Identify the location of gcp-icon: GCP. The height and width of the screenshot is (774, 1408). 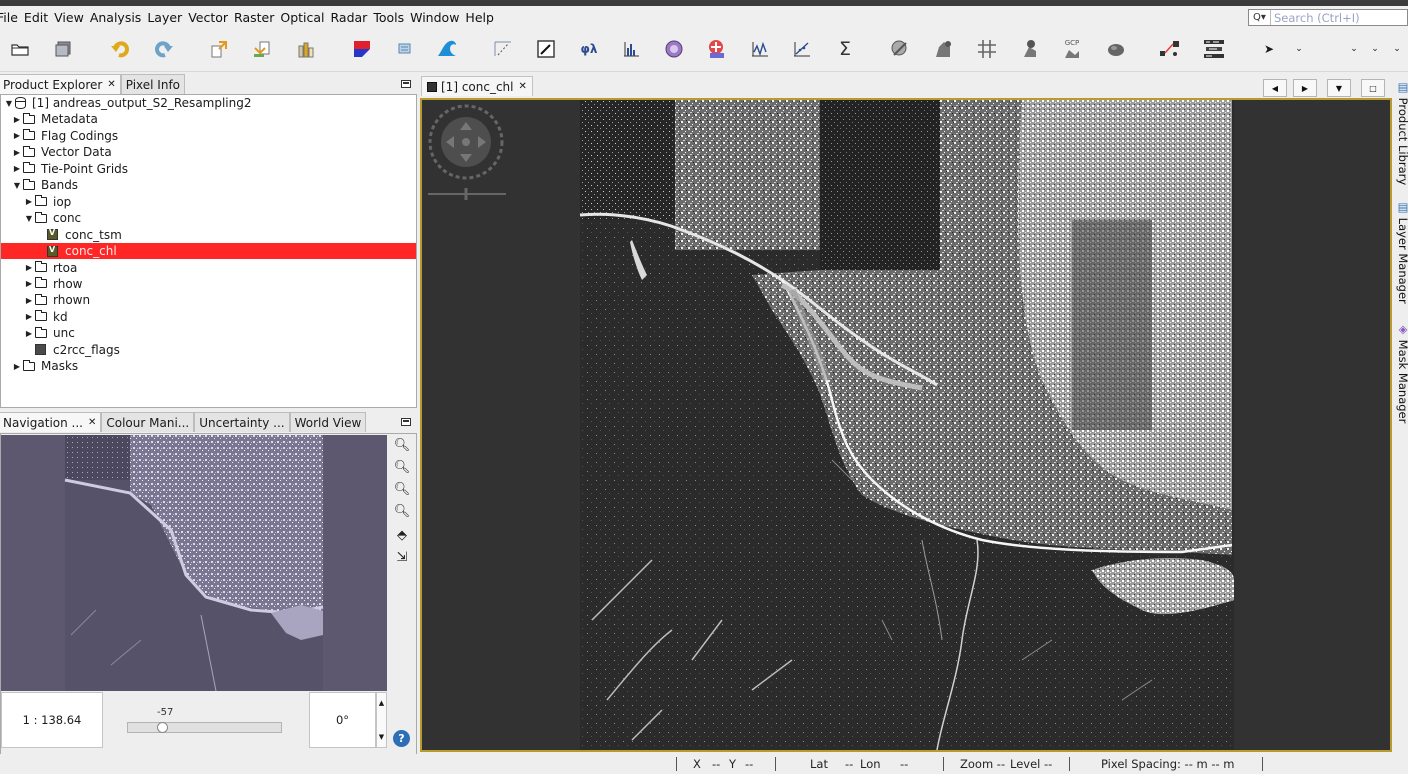
(1072, 49).